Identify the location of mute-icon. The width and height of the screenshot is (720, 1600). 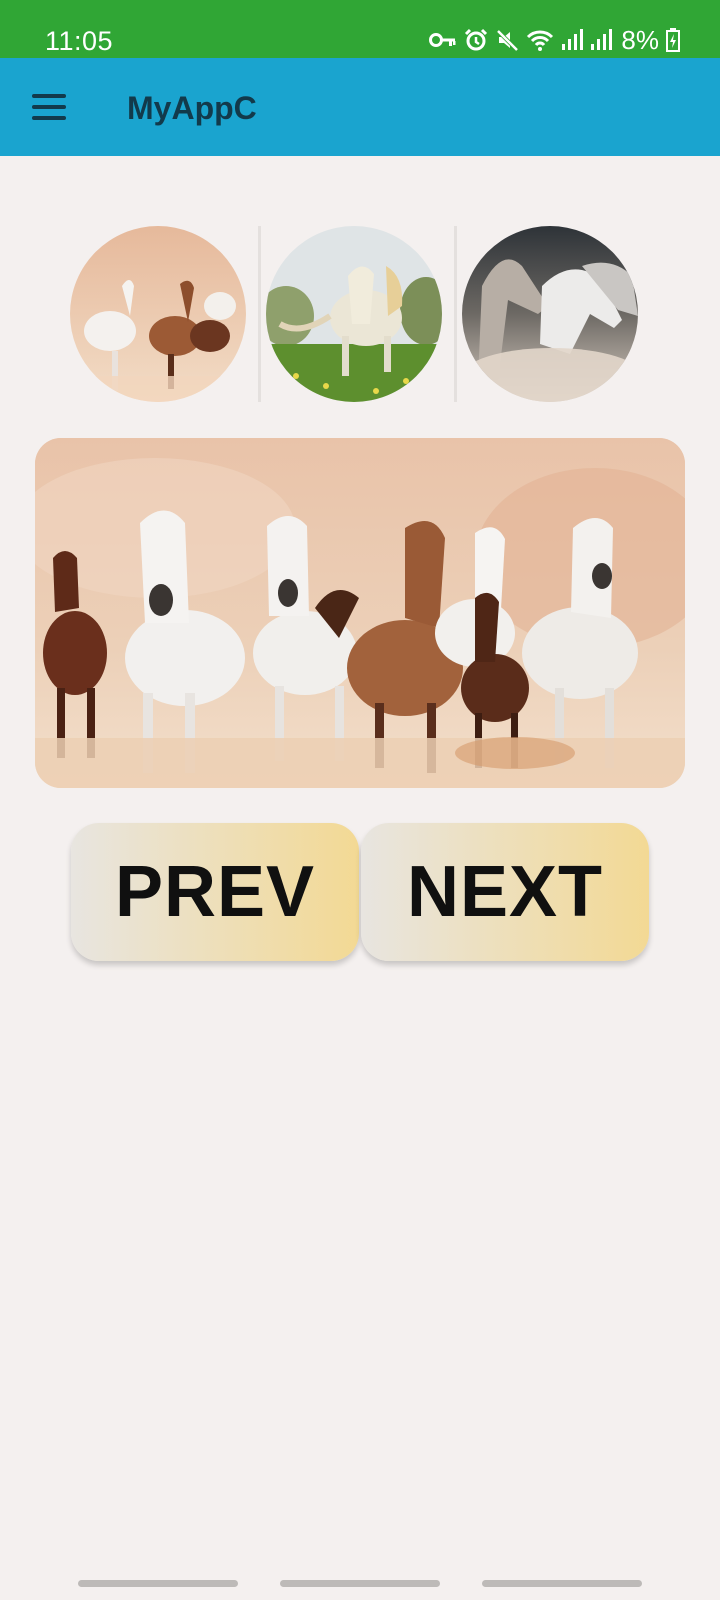
(507, 40).